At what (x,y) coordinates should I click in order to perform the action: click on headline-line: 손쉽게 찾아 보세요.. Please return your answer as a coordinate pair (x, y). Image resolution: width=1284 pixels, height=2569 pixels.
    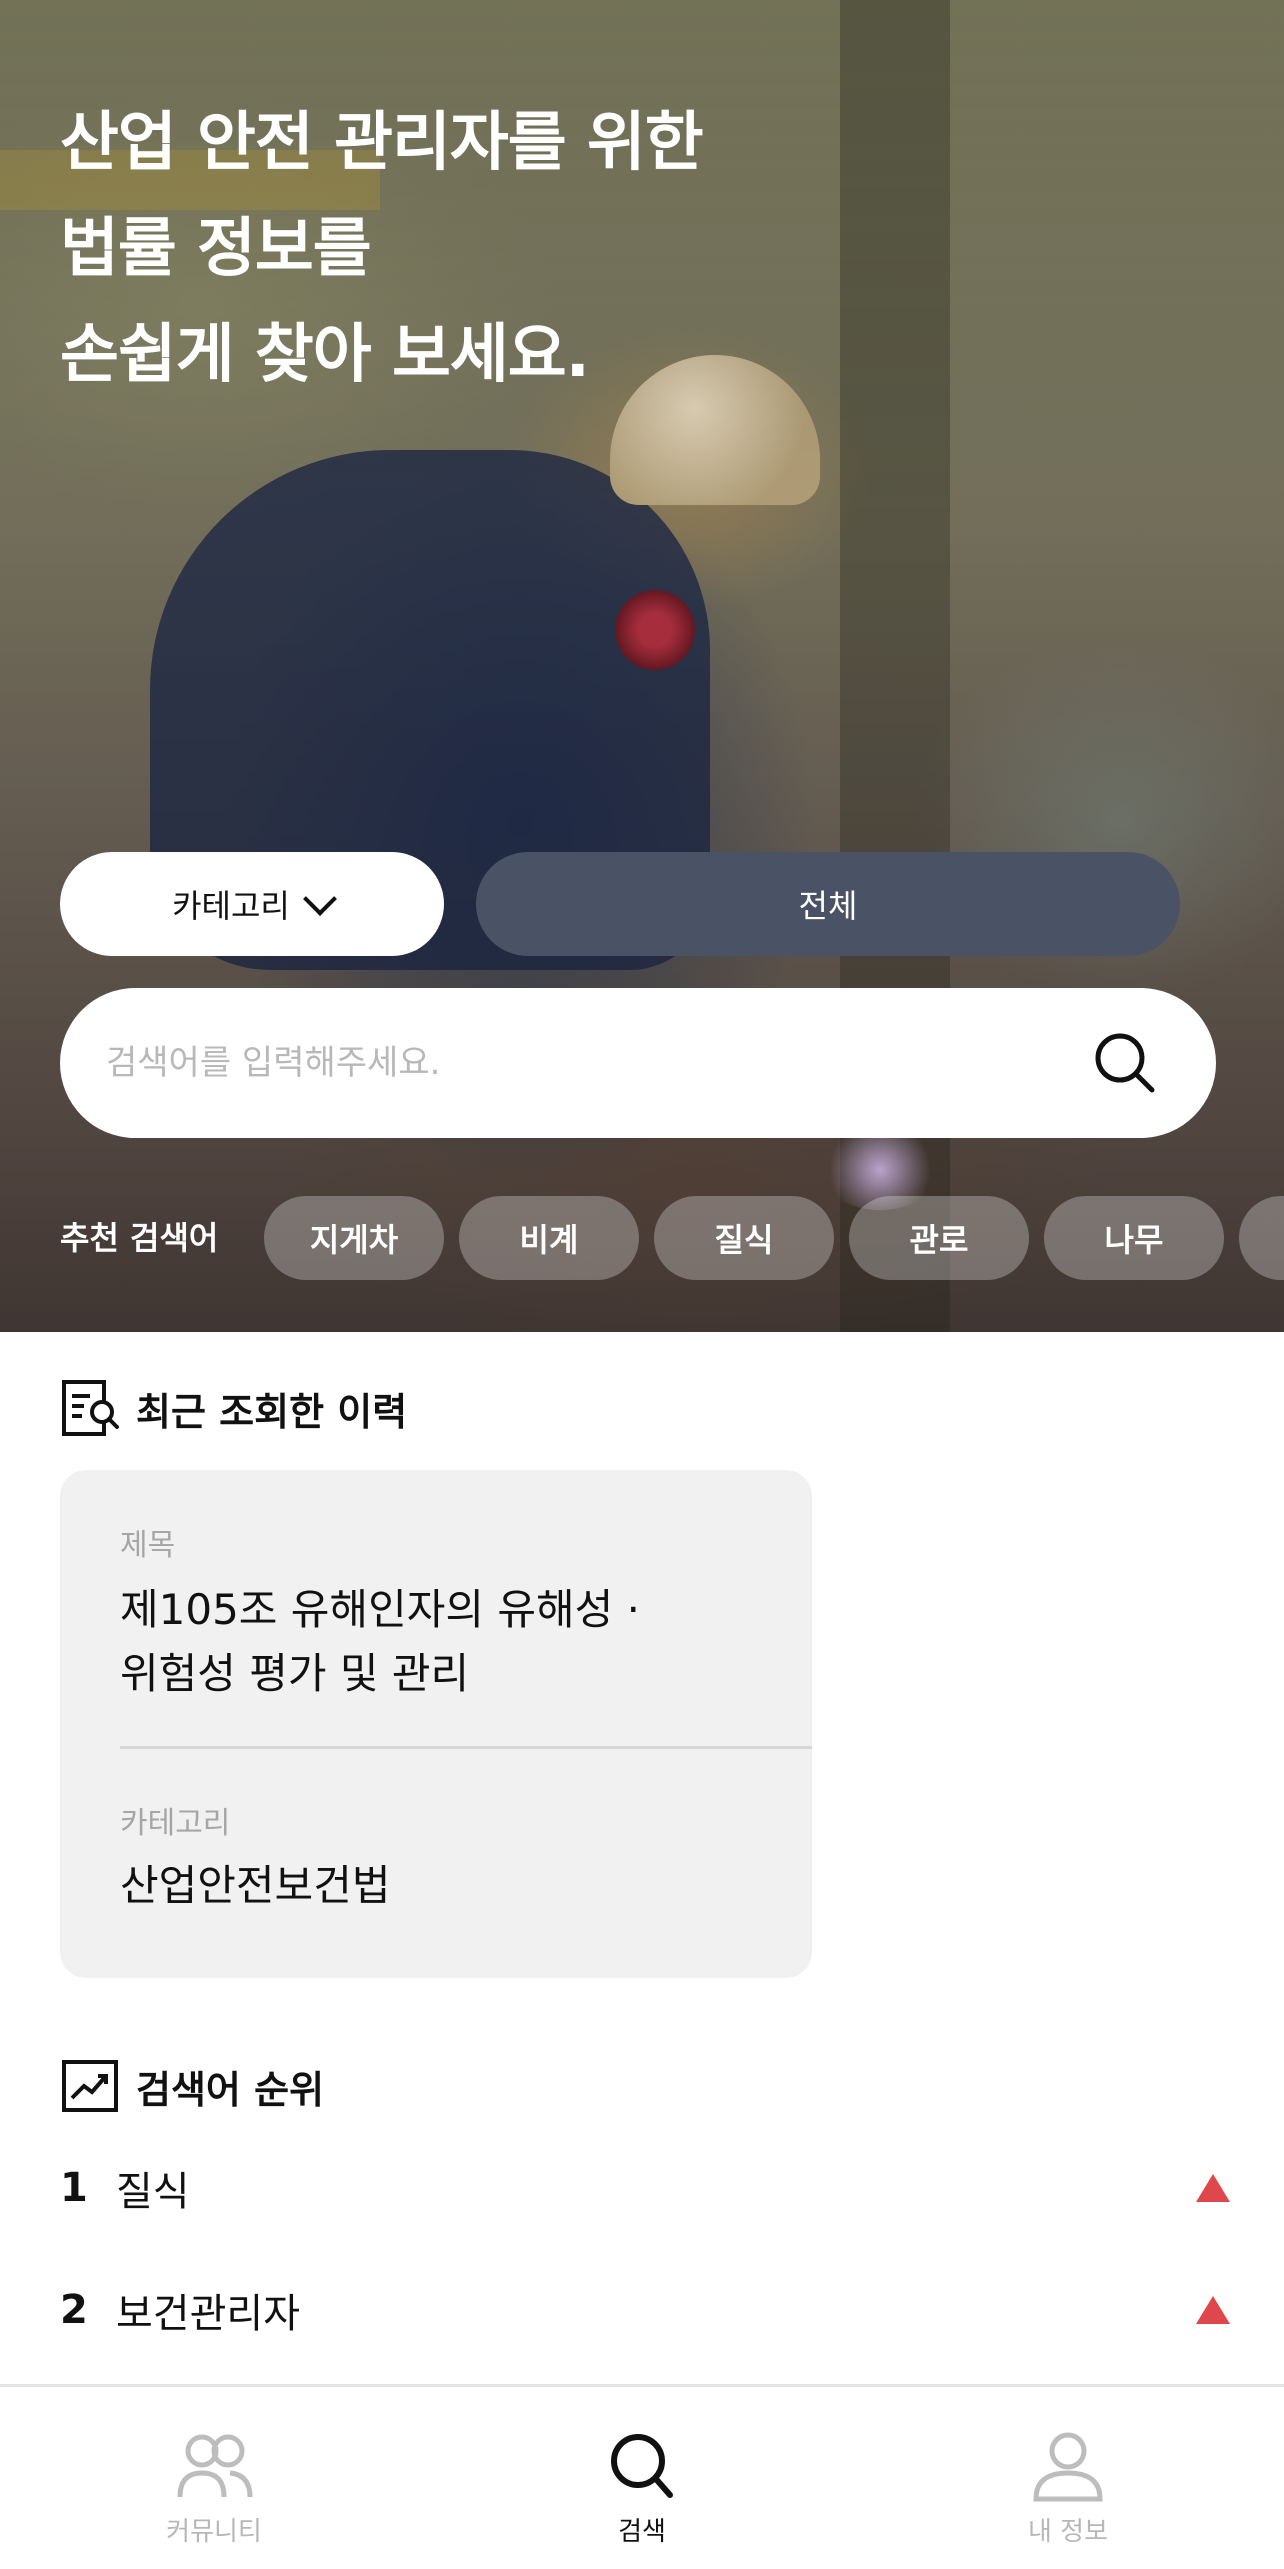
    Looking at the image, I should click on (325, 355).